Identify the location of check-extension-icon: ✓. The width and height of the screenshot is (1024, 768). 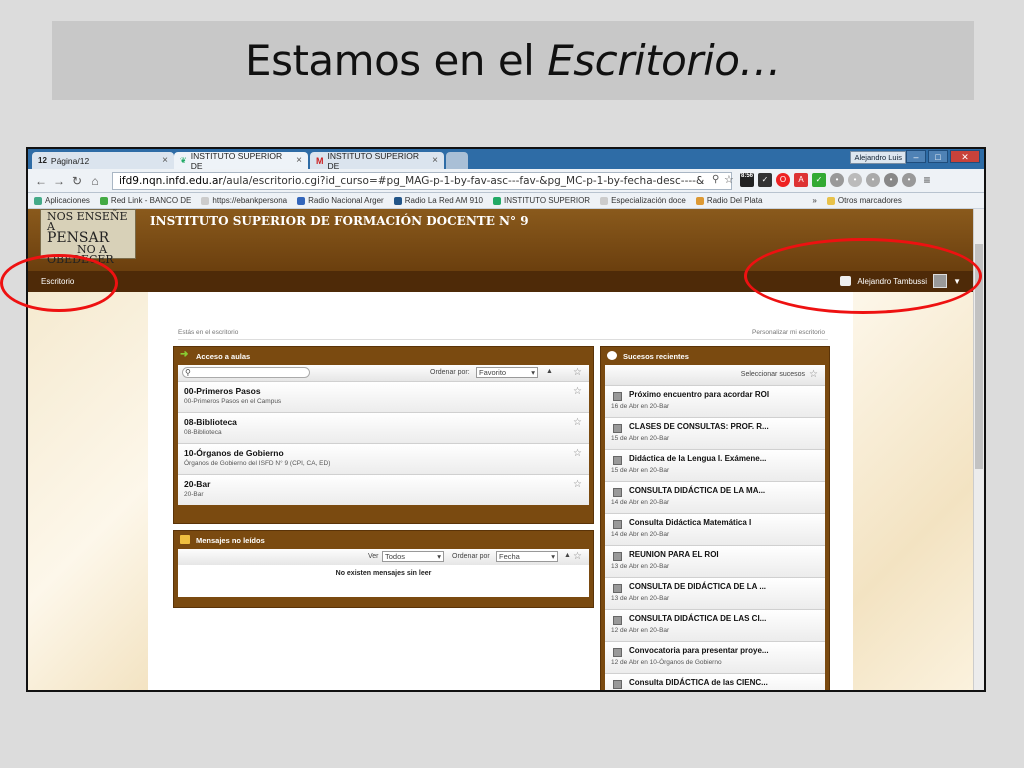
(765, 180).